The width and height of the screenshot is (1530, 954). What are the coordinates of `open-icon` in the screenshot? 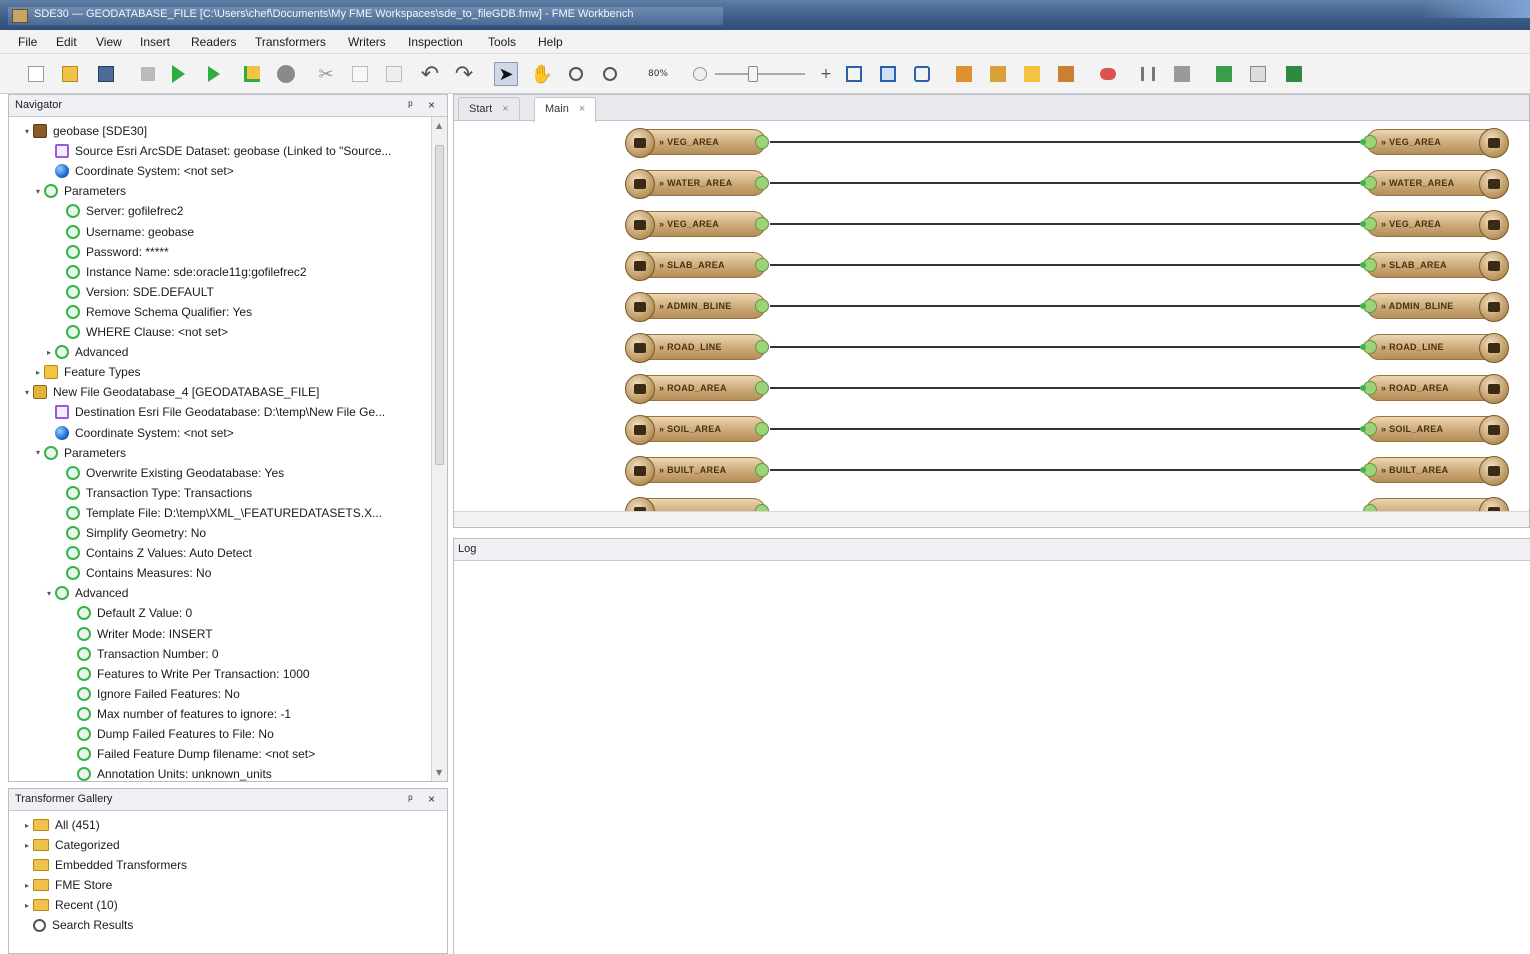 It's located at (70, 74).